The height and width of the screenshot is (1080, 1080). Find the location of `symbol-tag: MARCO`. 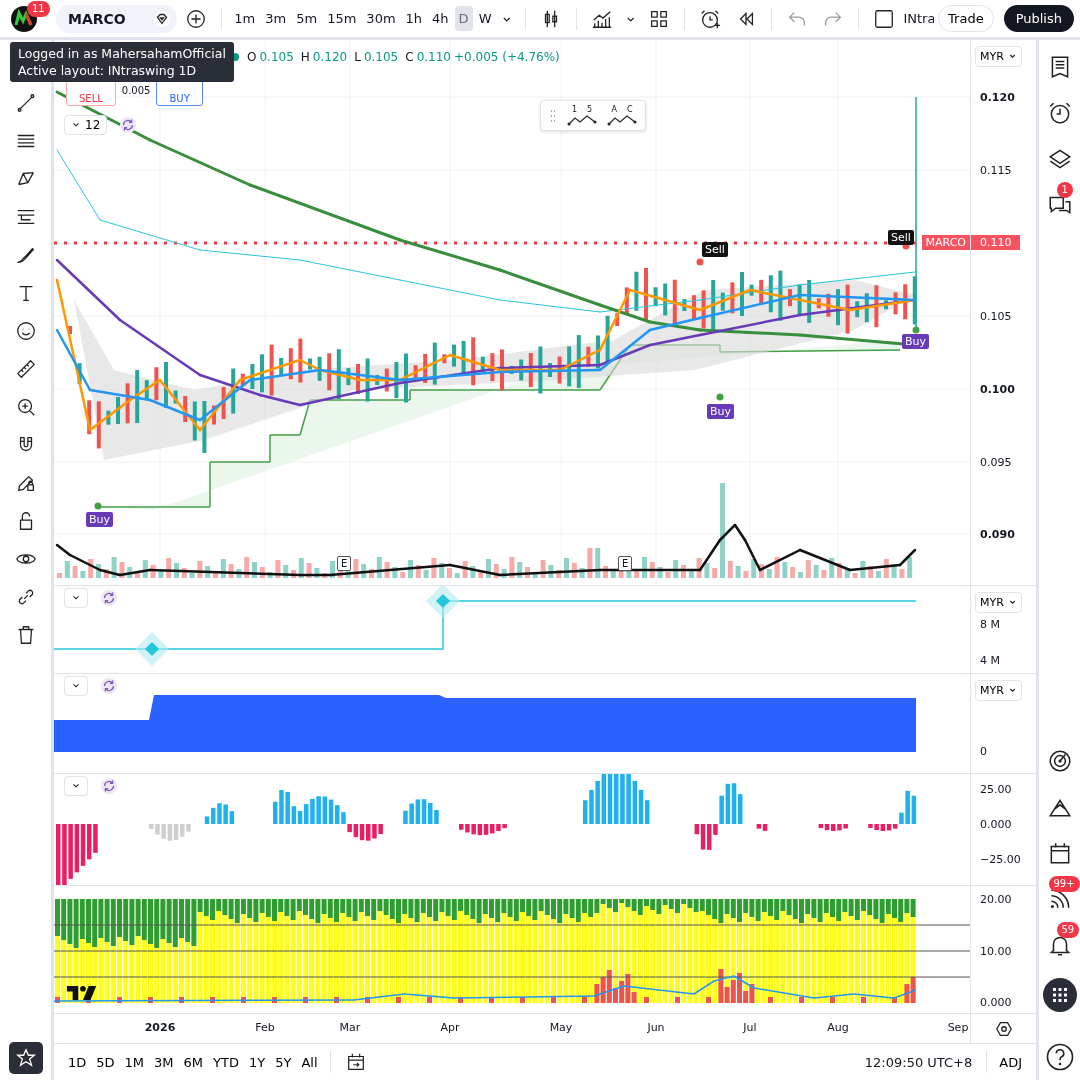

symbol-tag: MARCO is located at coordinates (945, 242).